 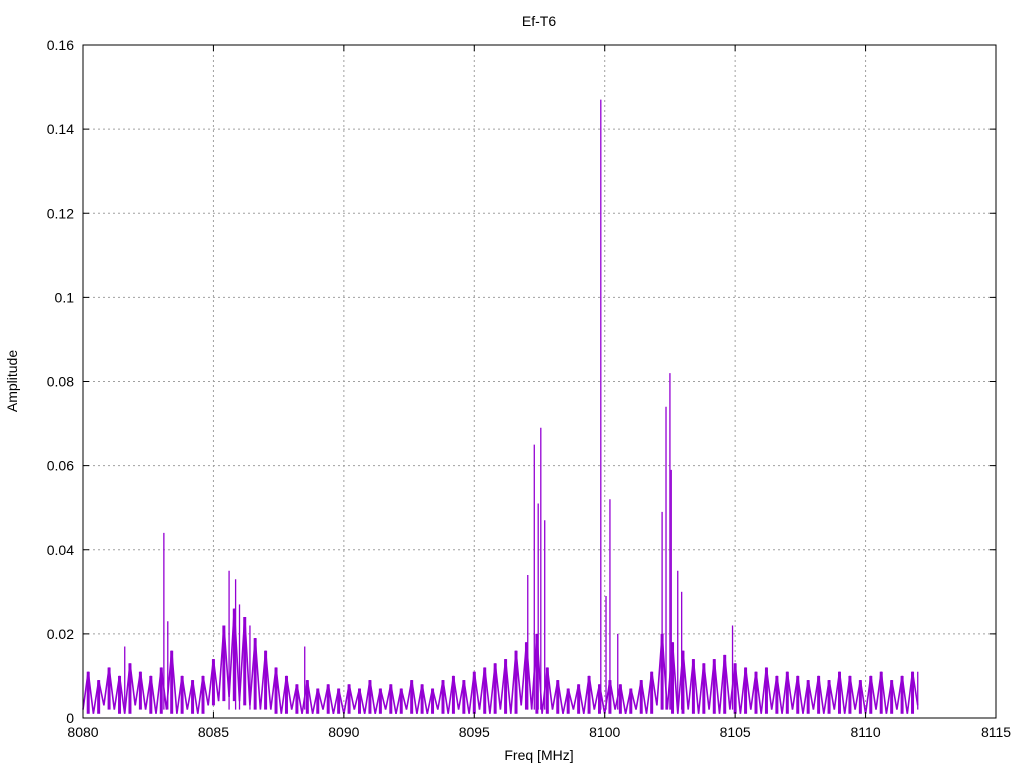 What do you see at coordinates (70, 718) in the screenshot?
I see `y-tick-label: 0` at bounding box center [70, 718].